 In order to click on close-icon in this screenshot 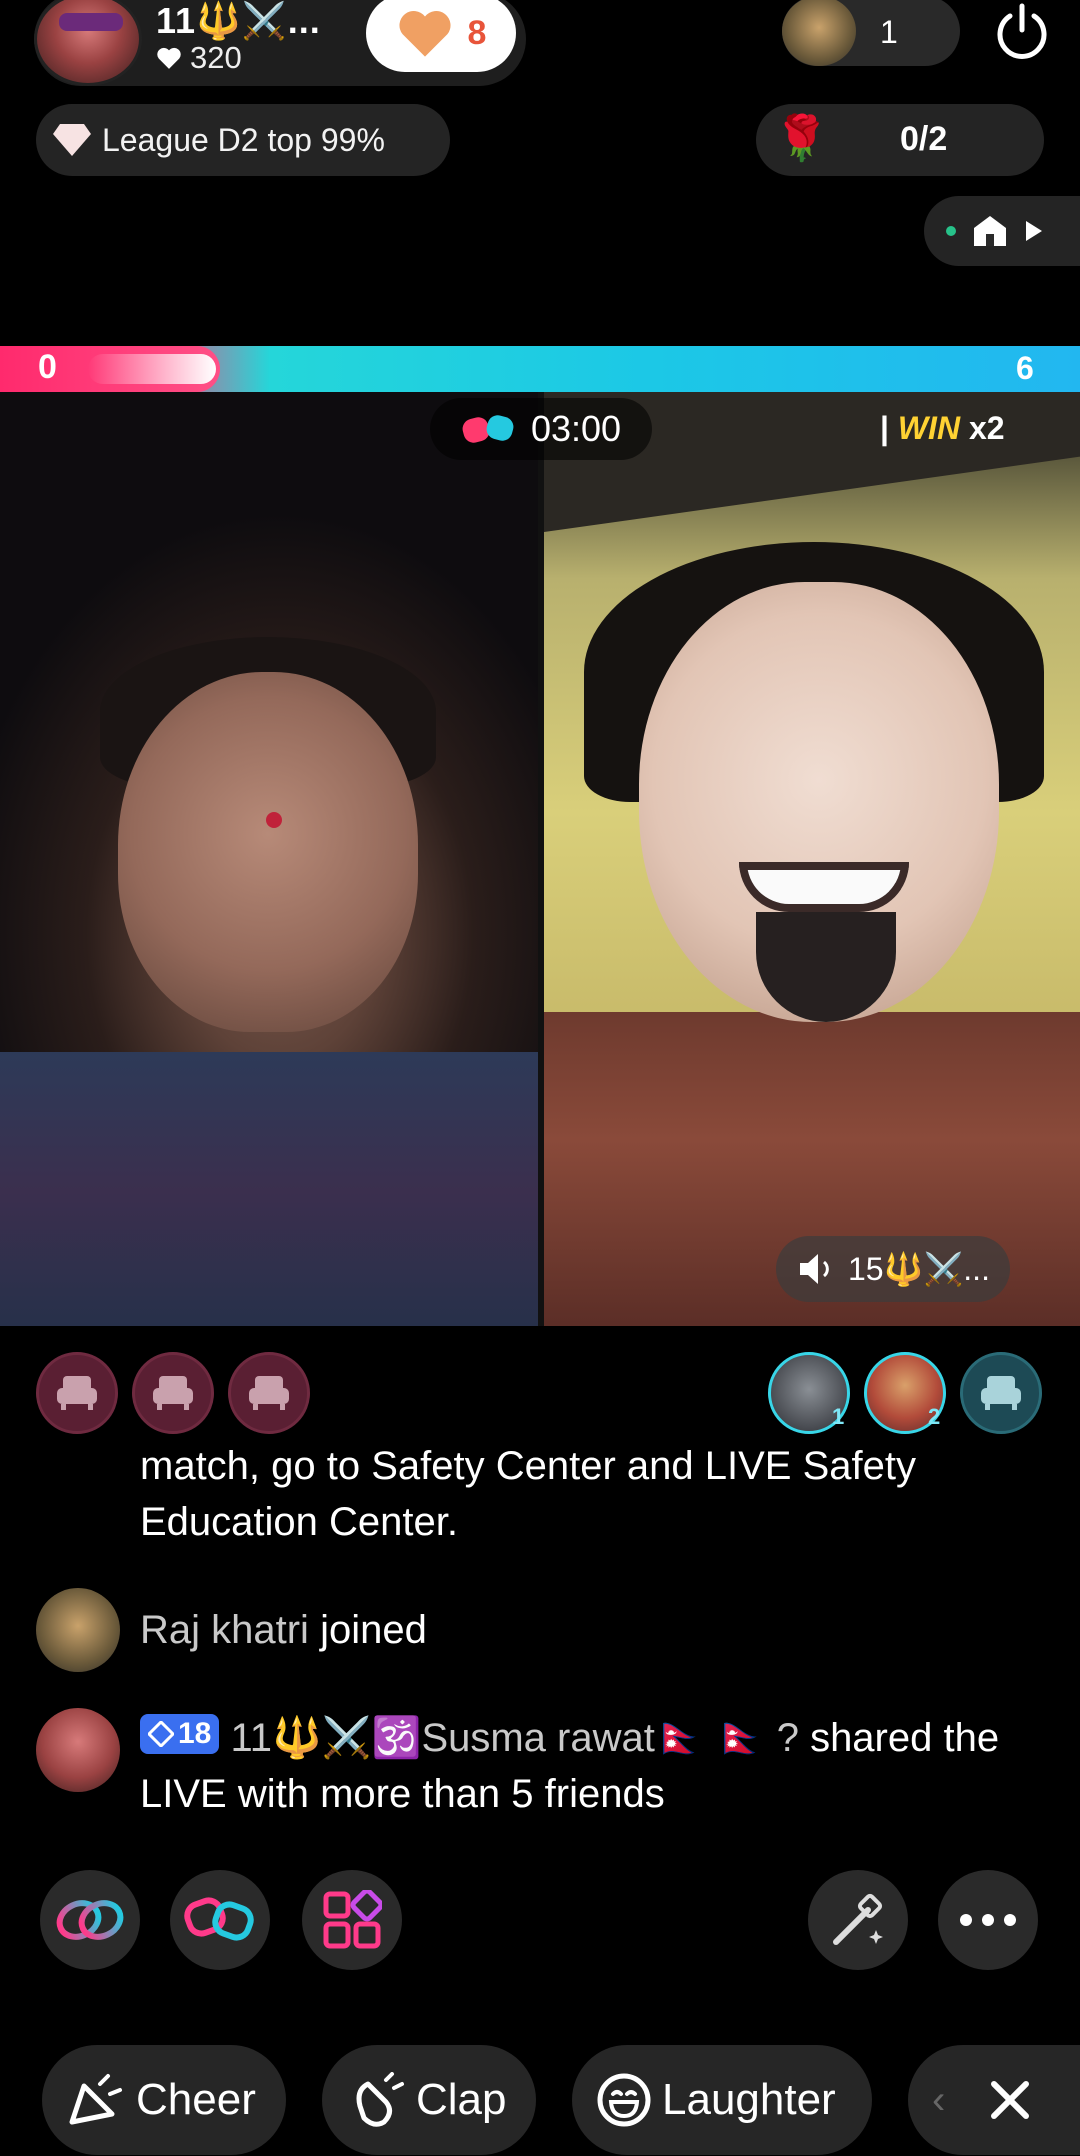, I will do `click(1010, 2100)`.